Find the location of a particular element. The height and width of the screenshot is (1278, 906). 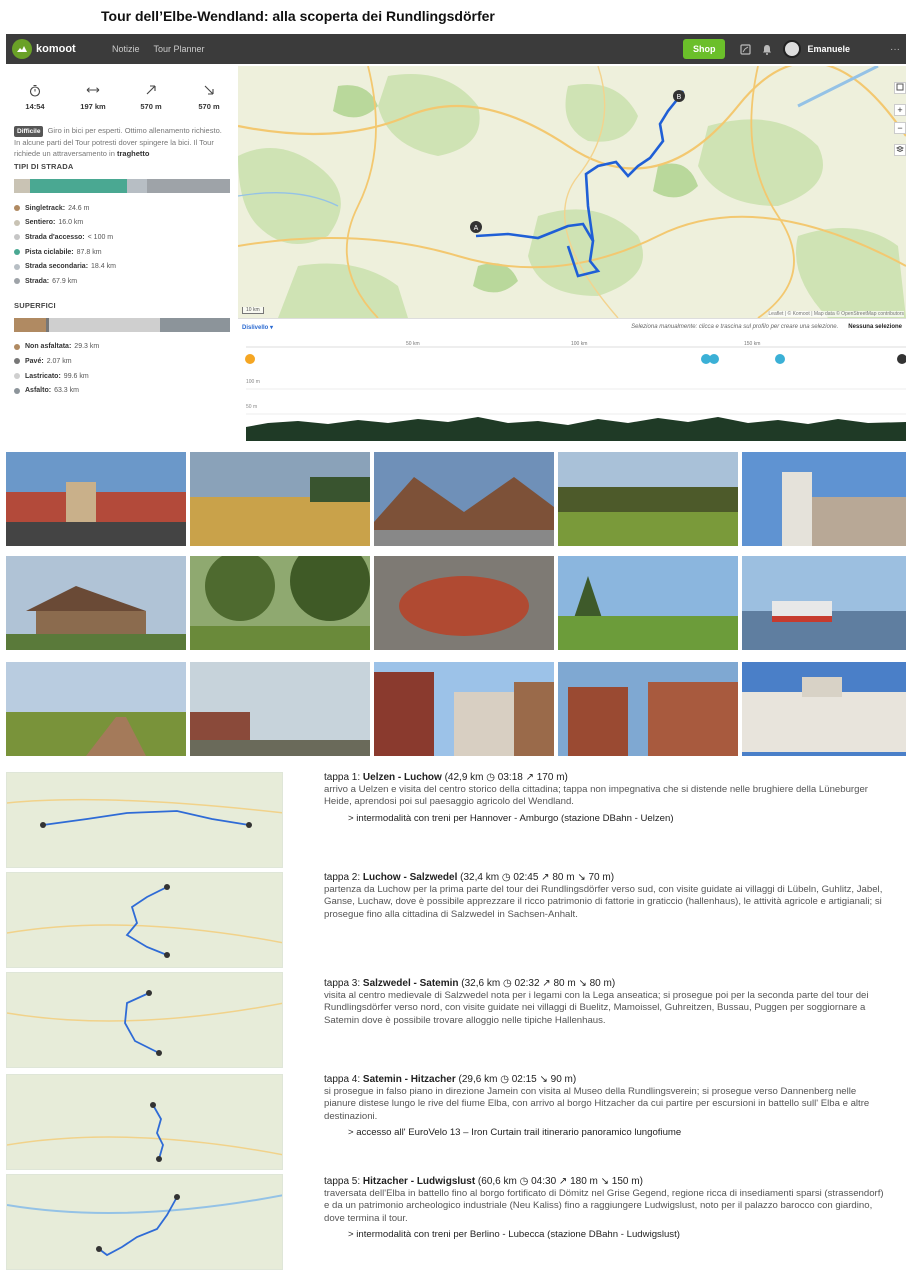

route-icon is located at coordinates (745, 49).